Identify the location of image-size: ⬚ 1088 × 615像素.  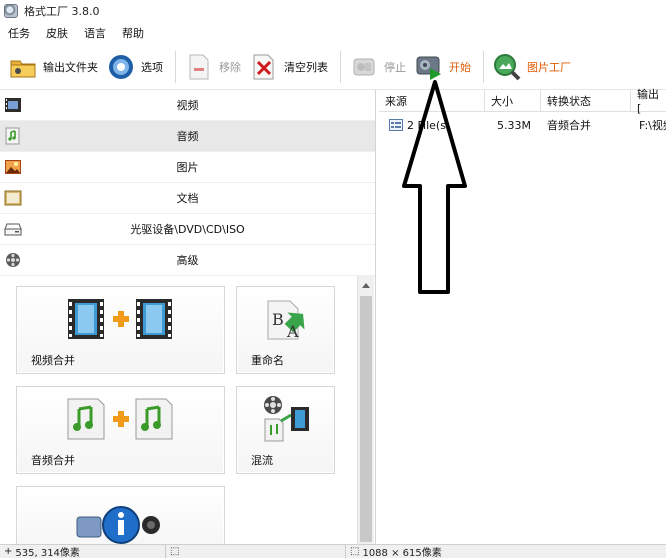
(396, 552).